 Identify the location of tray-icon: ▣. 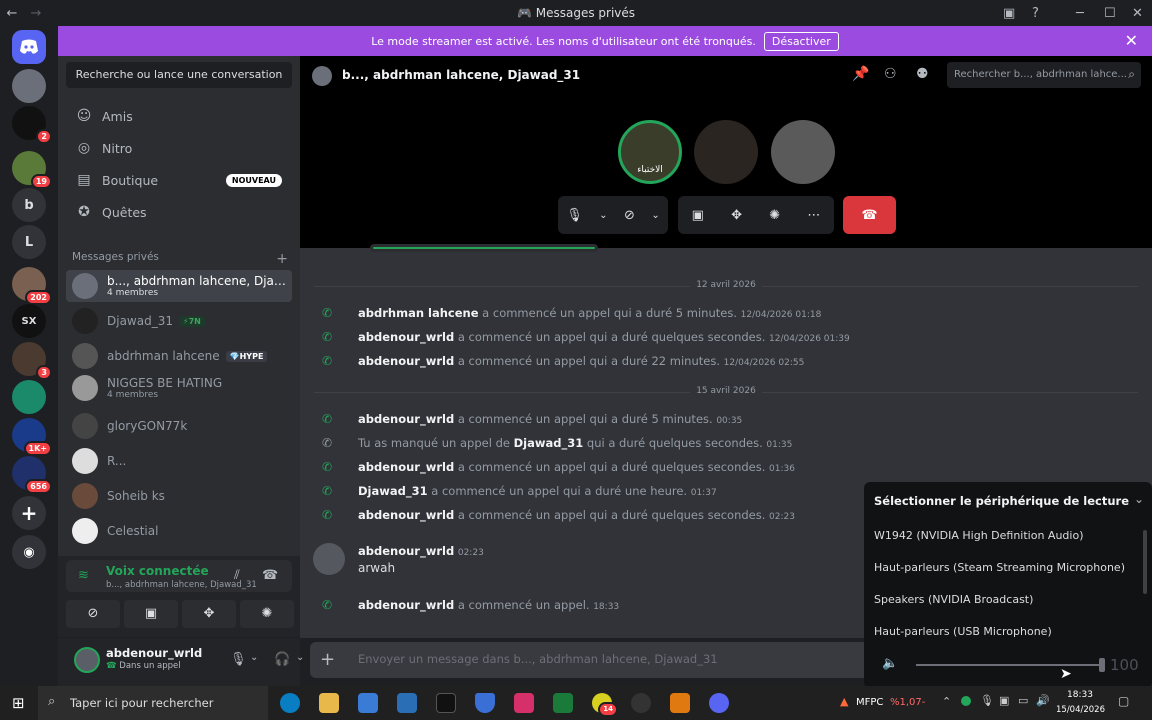
(1004, 700).